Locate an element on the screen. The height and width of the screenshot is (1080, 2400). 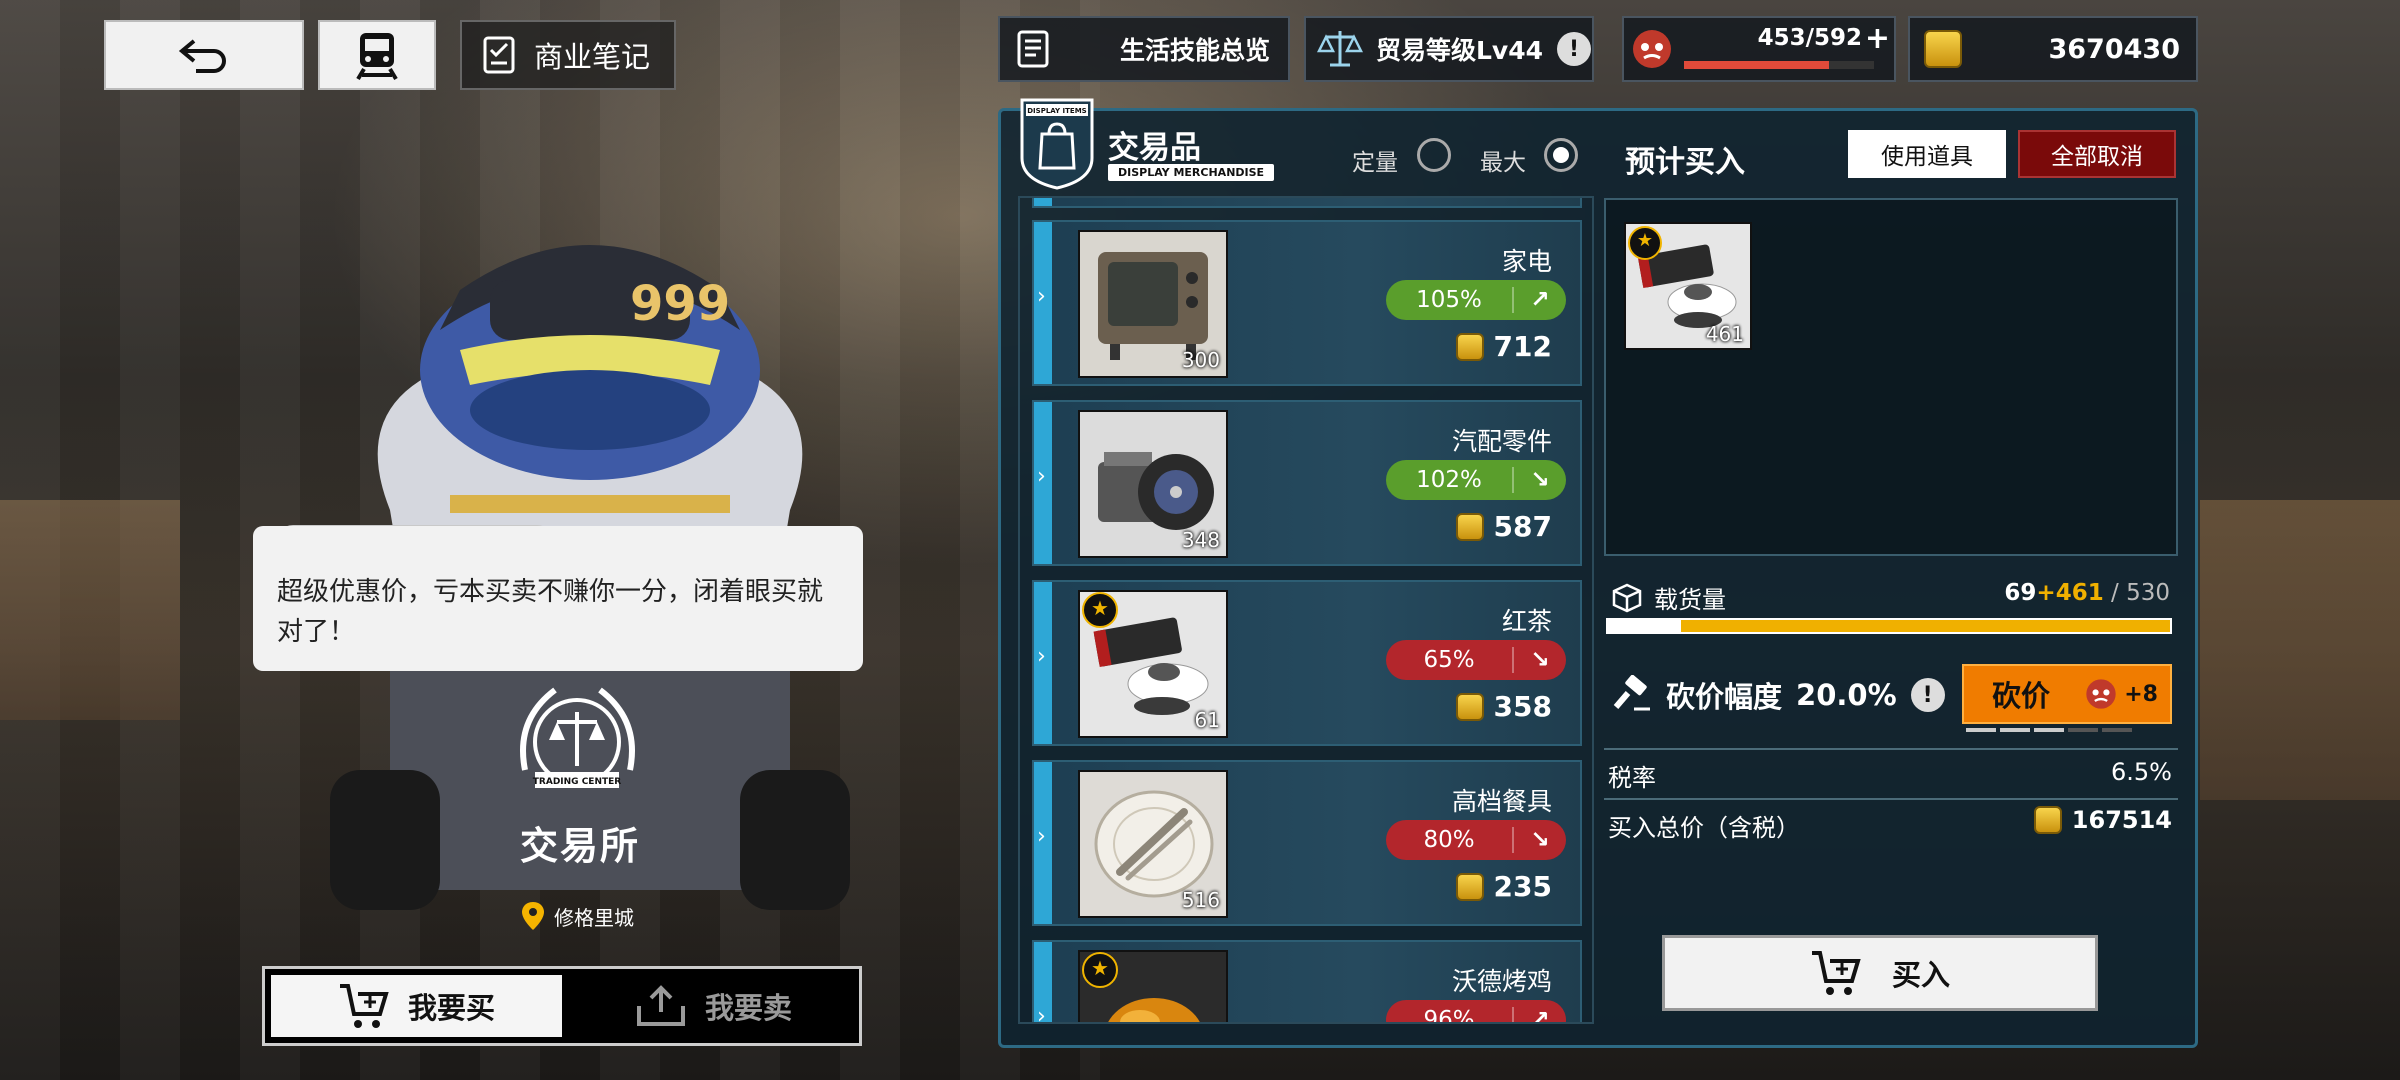
train-button is located at coordinates (377, 55).